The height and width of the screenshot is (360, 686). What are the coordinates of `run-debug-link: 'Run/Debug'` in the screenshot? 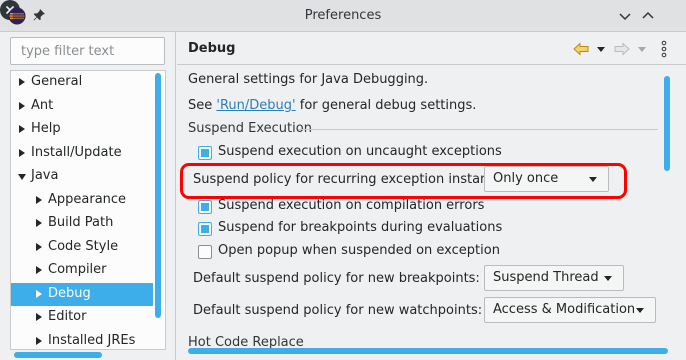 It's located at (255, 105).